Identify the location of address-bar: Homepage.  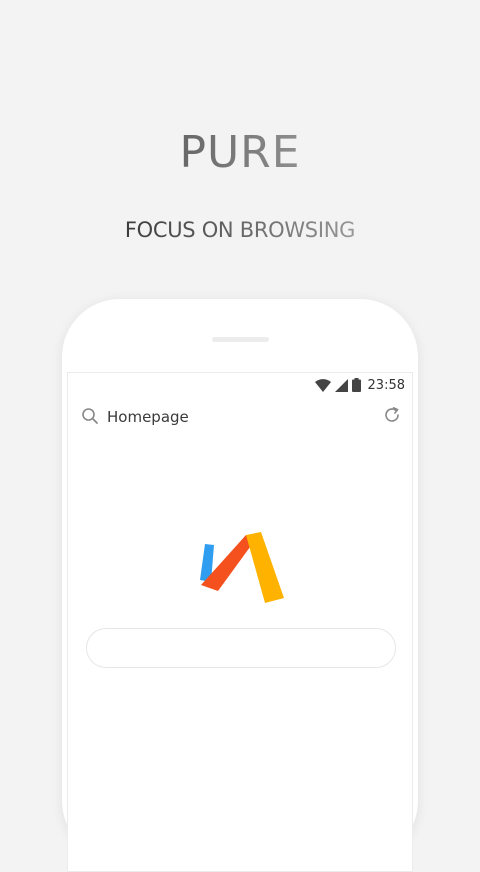
(241, 417).